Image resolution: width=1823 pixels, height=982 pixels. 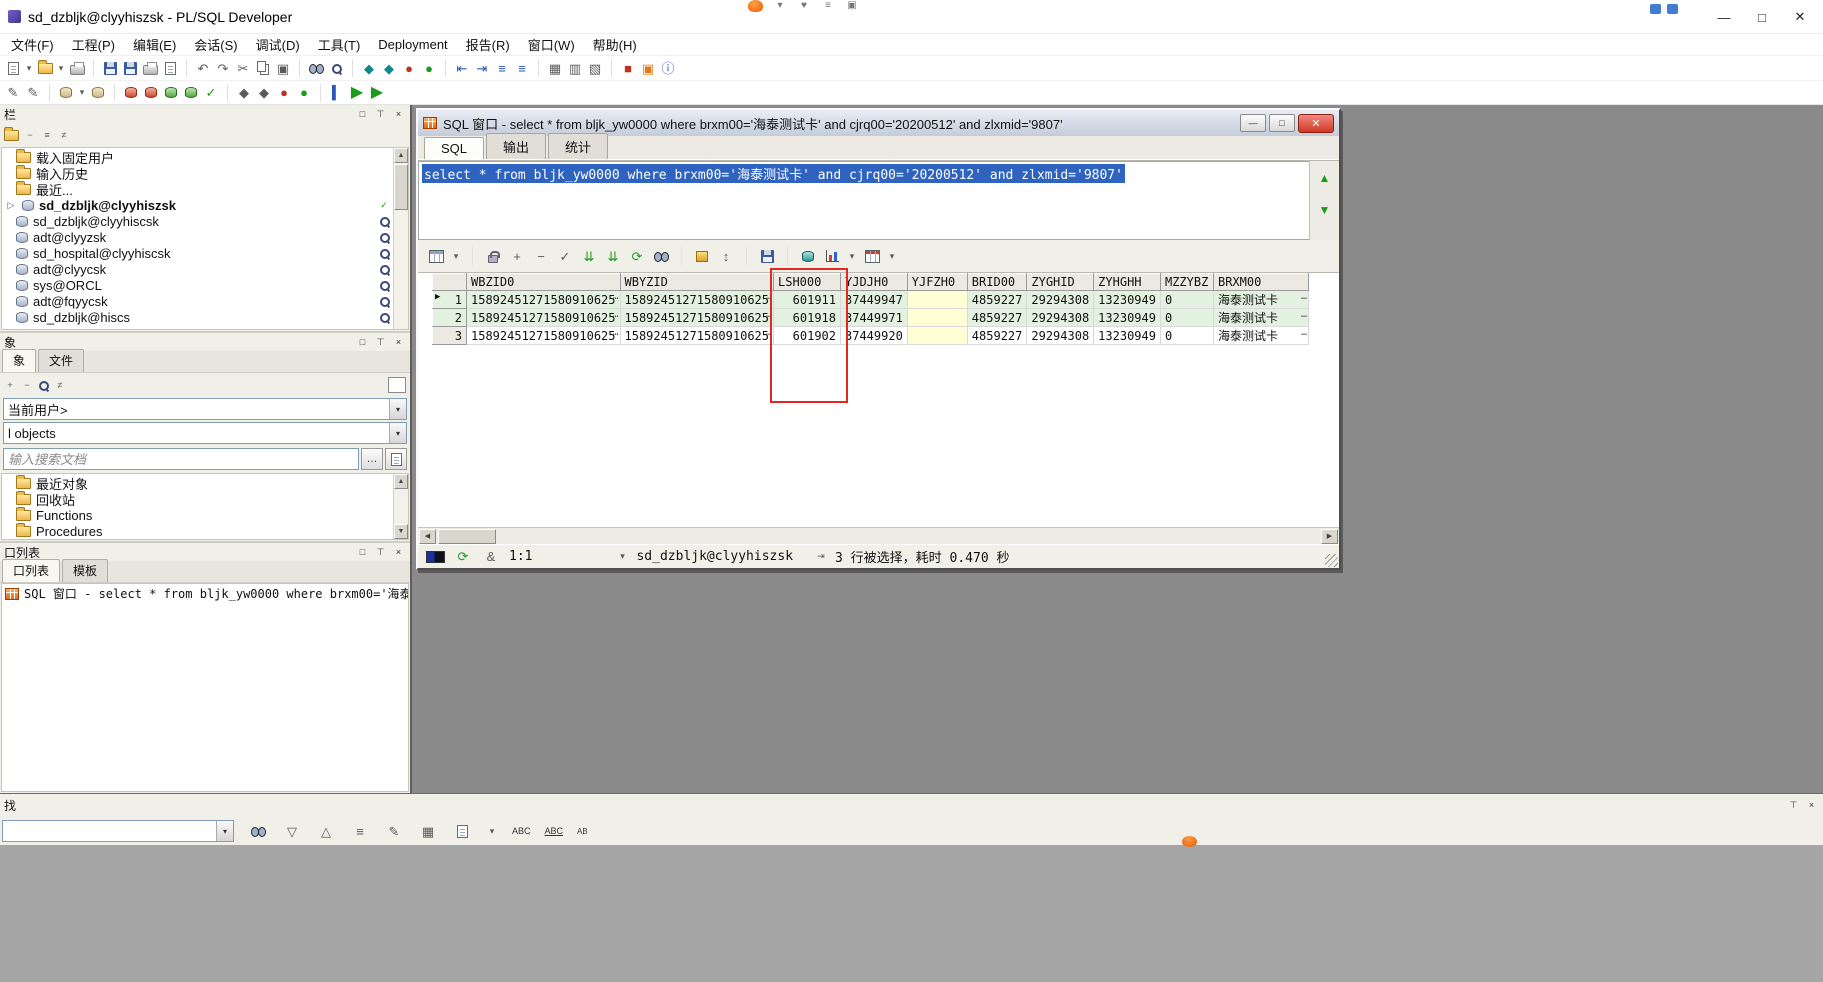 What do you see at coordinates (488, 44) in the screenshot?
I see `menu-report: 报告(R)` at bounding box center [488, 44].